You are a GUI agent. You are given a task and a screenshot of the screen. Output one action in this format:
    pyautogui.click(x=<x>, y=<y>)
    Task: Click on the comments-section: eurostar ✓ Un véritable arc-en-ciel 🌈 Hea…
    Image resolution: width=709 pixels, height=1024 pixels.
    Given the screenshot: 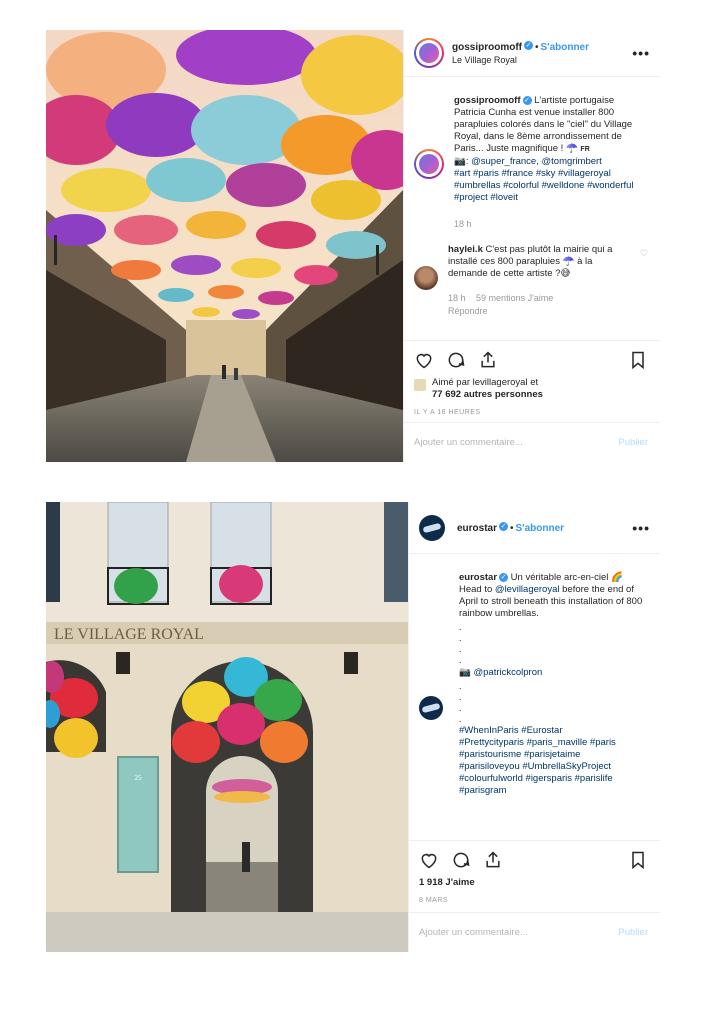 What is the action you would take?
    pyautogui.click(x=534, y=675)
    